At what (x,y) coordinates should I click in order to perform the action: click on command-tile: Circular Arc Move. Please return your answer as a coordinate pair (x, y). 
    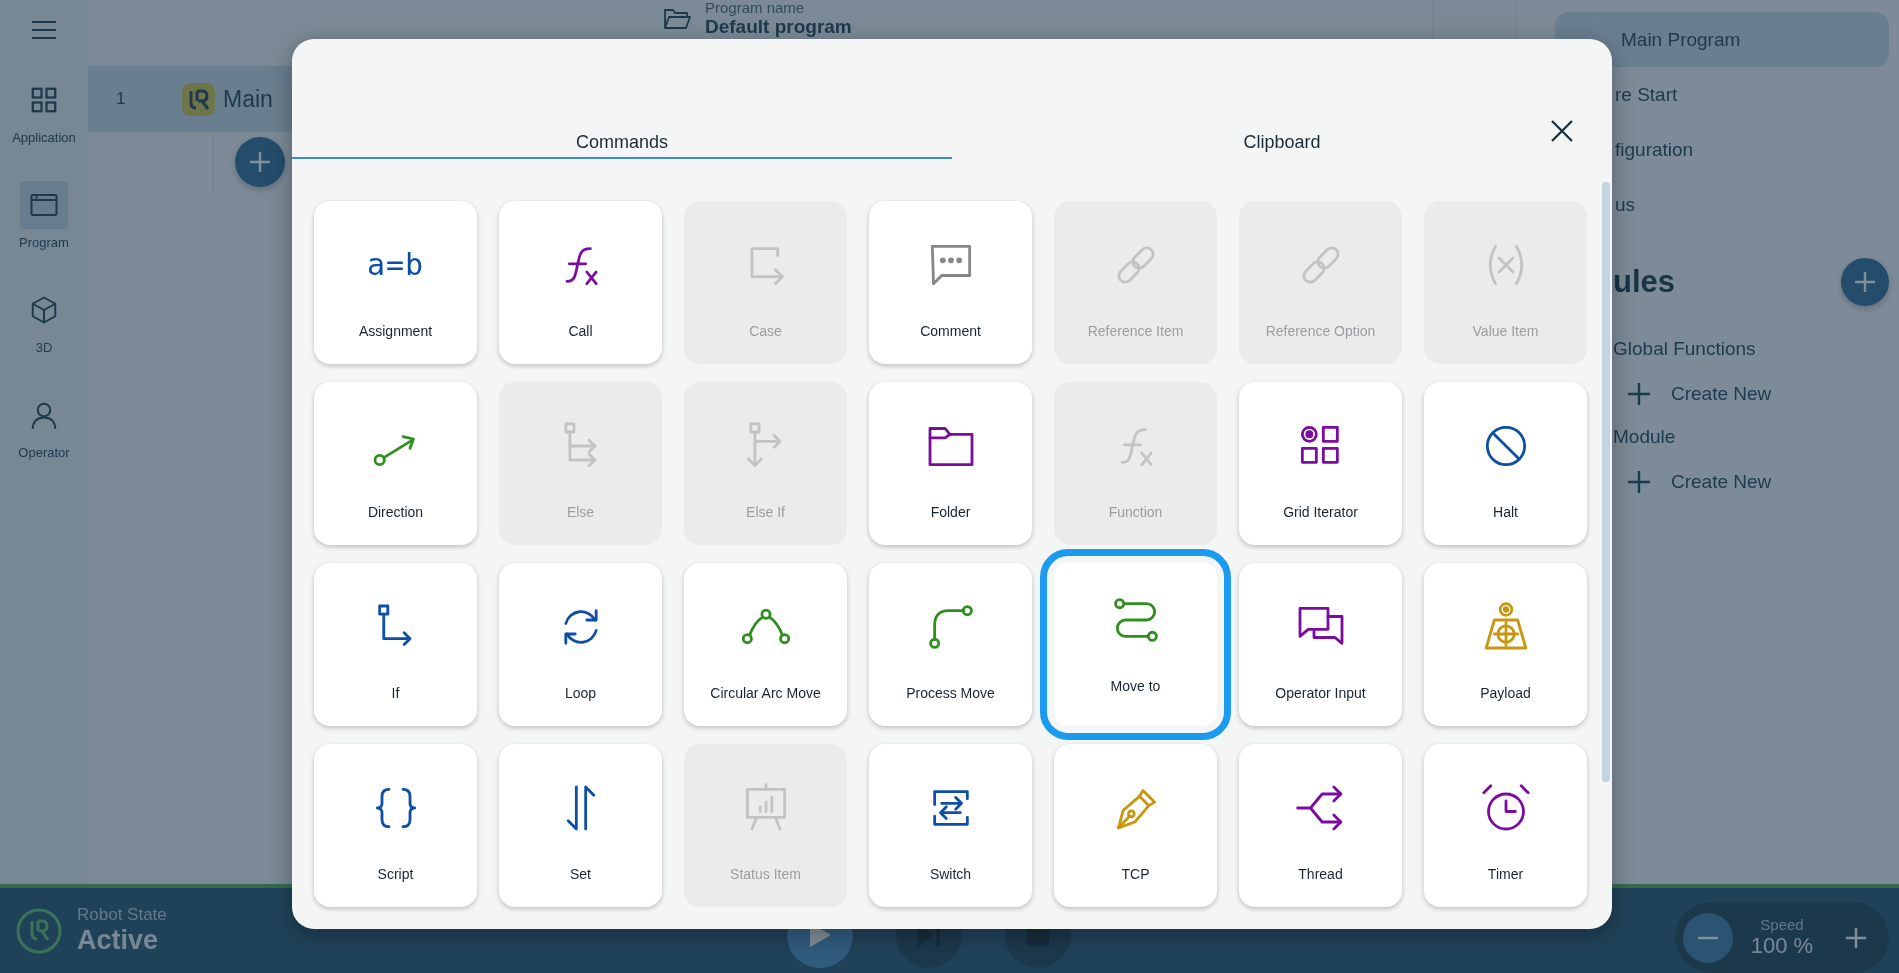
    Looking at the image, I should click on (765, 644).